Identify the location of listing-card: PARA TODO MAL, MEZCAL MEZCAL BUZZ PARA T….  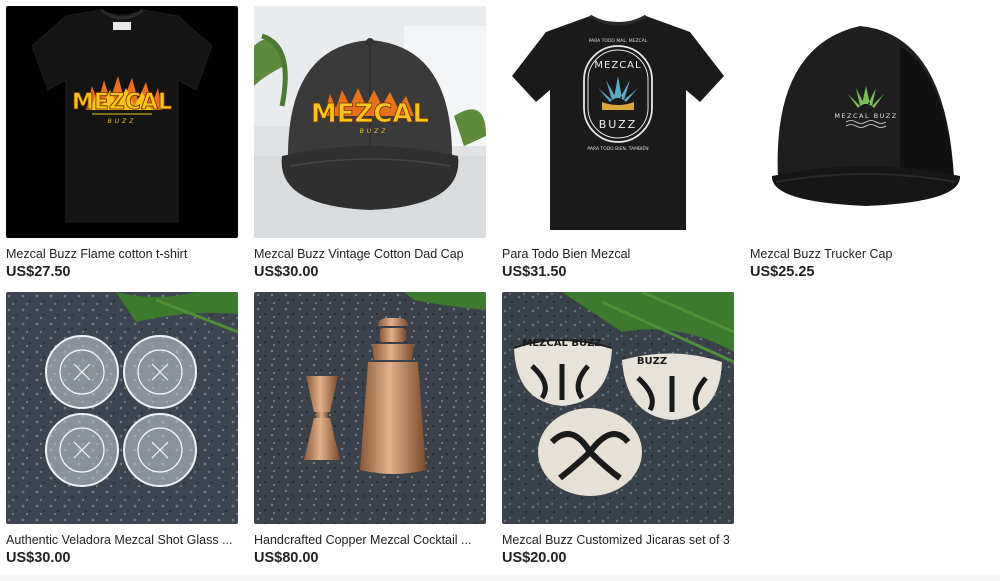
(618, 143).